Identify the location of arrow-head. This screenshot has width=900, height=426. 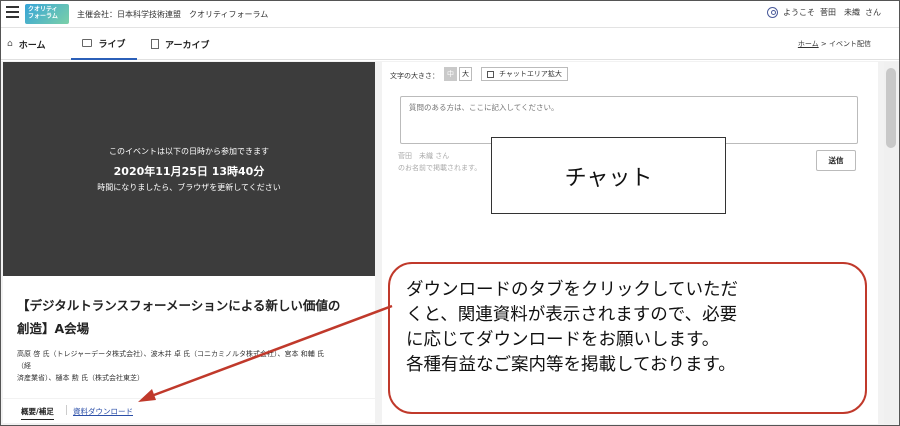
(147, 395).